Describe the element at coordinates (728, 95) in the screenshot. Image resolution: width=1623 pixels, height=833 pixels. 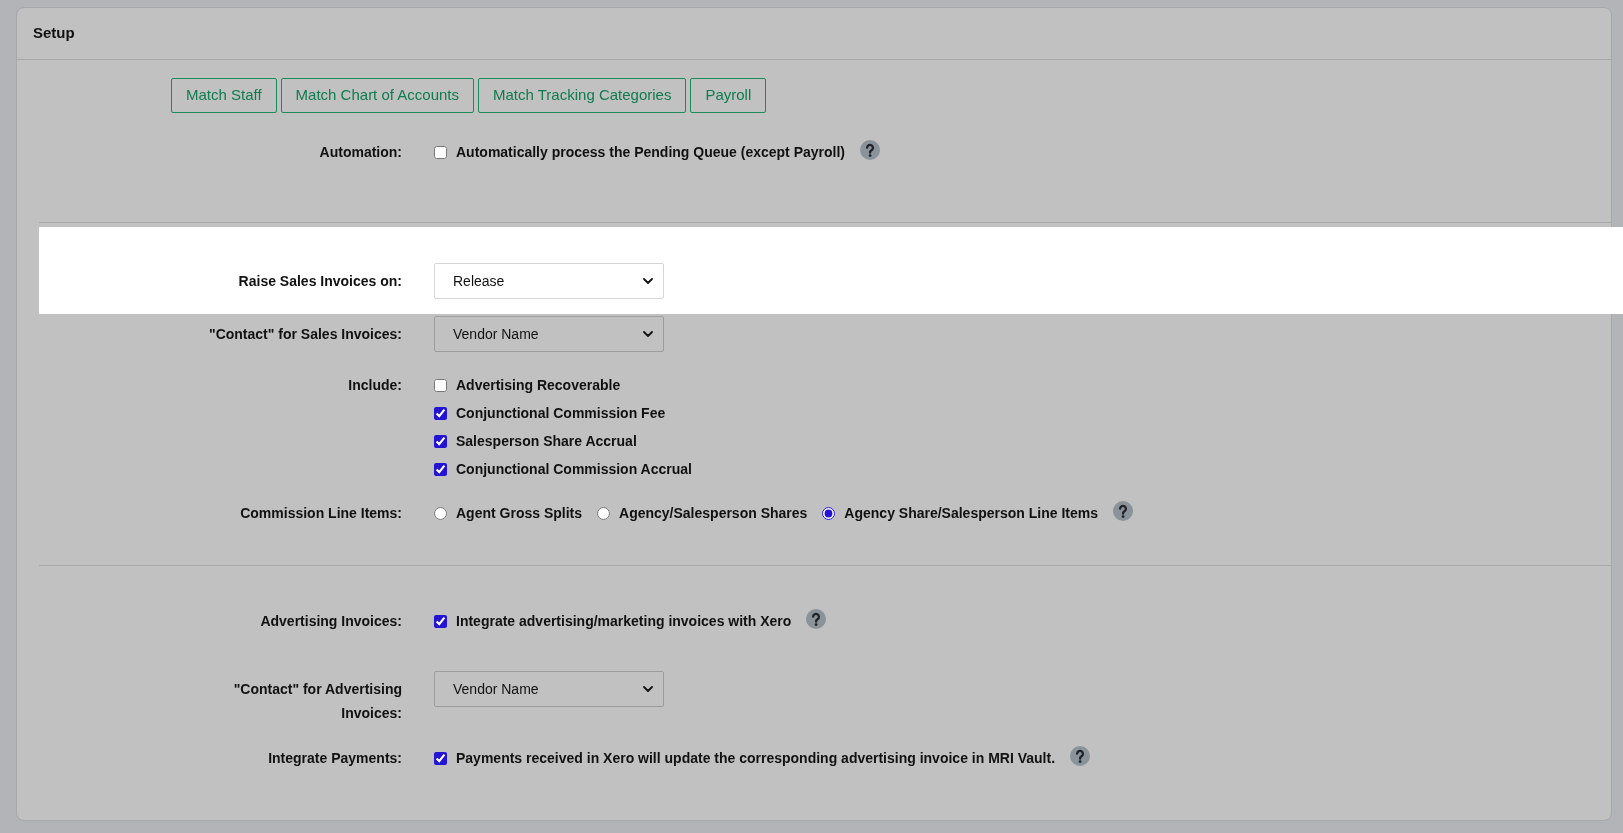
I see `action-button: Payroll` at that location.